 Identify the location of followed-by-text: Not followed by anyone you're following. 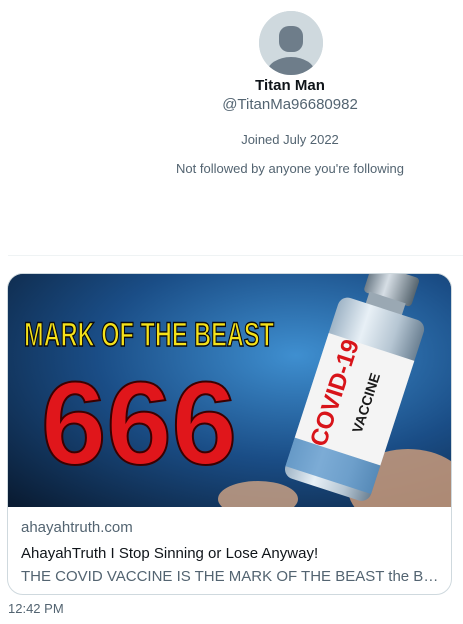
(290, 168).